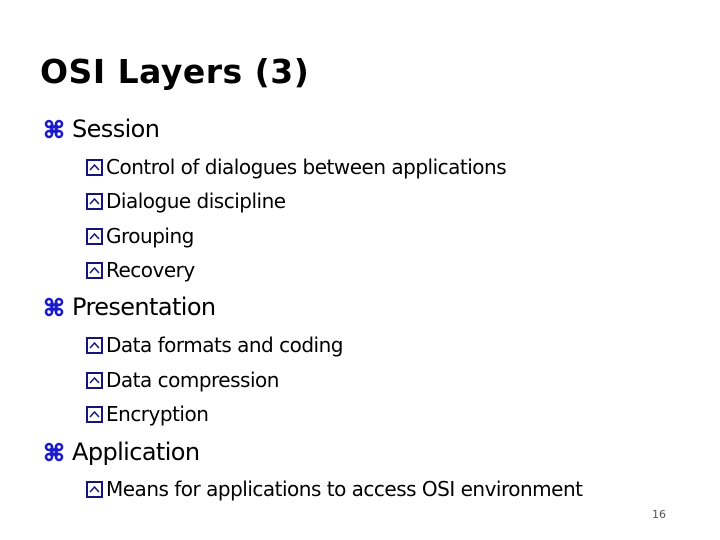 Image resolution: width=720 pixels, height=540 pixels. I want to click on sub-bullet-text: Encryption, so click(157, 414).